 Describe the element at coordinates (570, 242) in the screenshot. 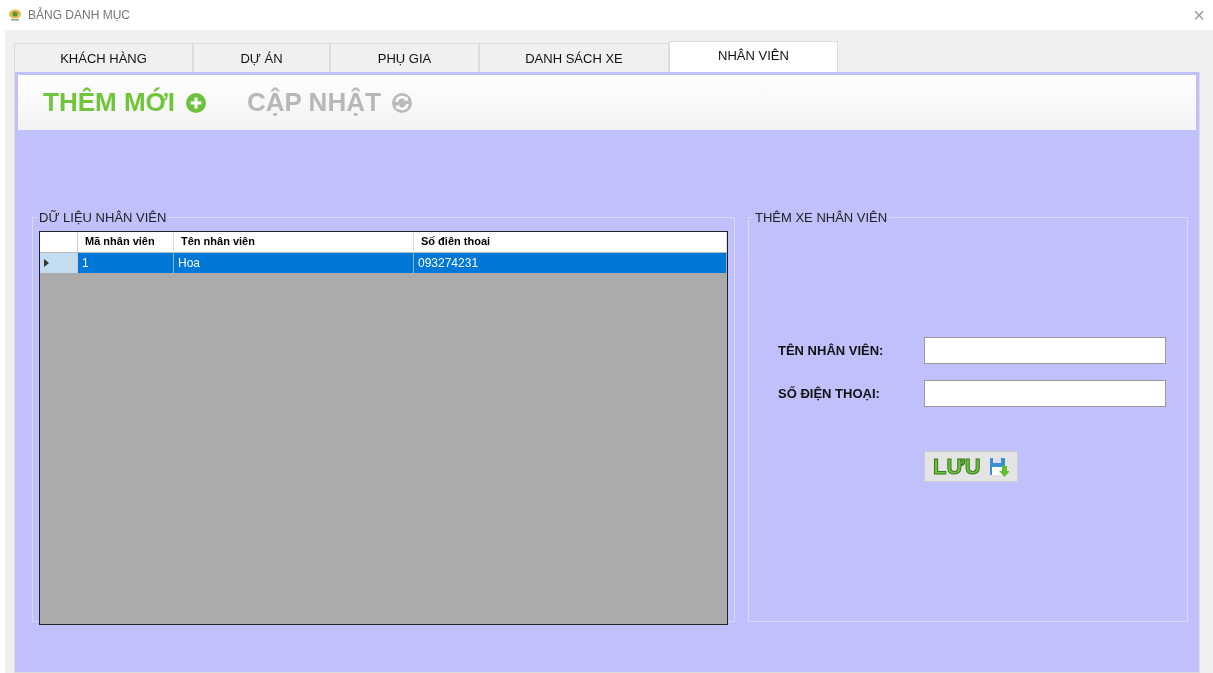

I see `column-header: Số điên thoai` at that location.